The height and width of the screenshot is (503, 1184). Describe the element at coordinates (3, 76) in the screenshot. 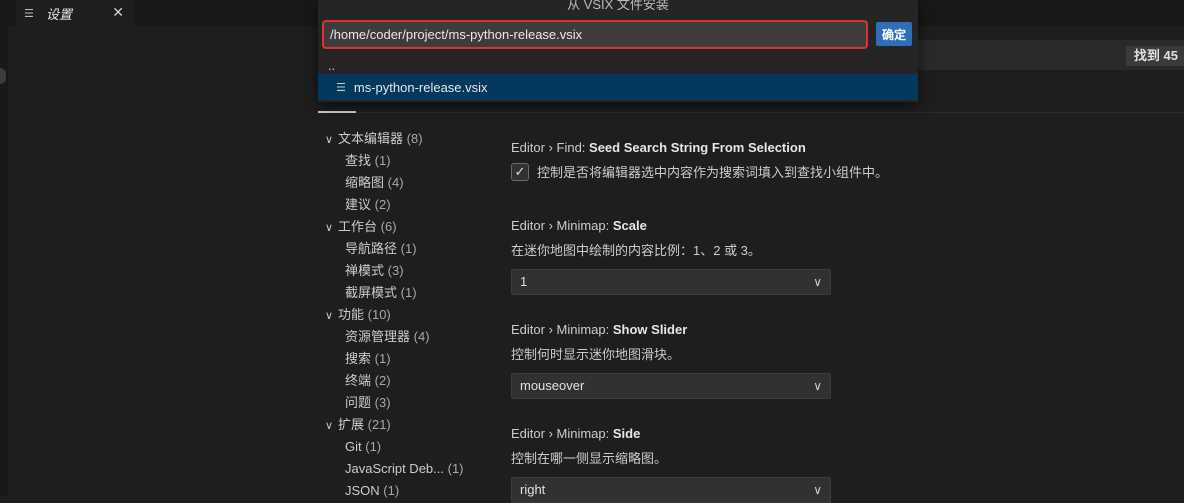

I see `sash-handle` at that location.